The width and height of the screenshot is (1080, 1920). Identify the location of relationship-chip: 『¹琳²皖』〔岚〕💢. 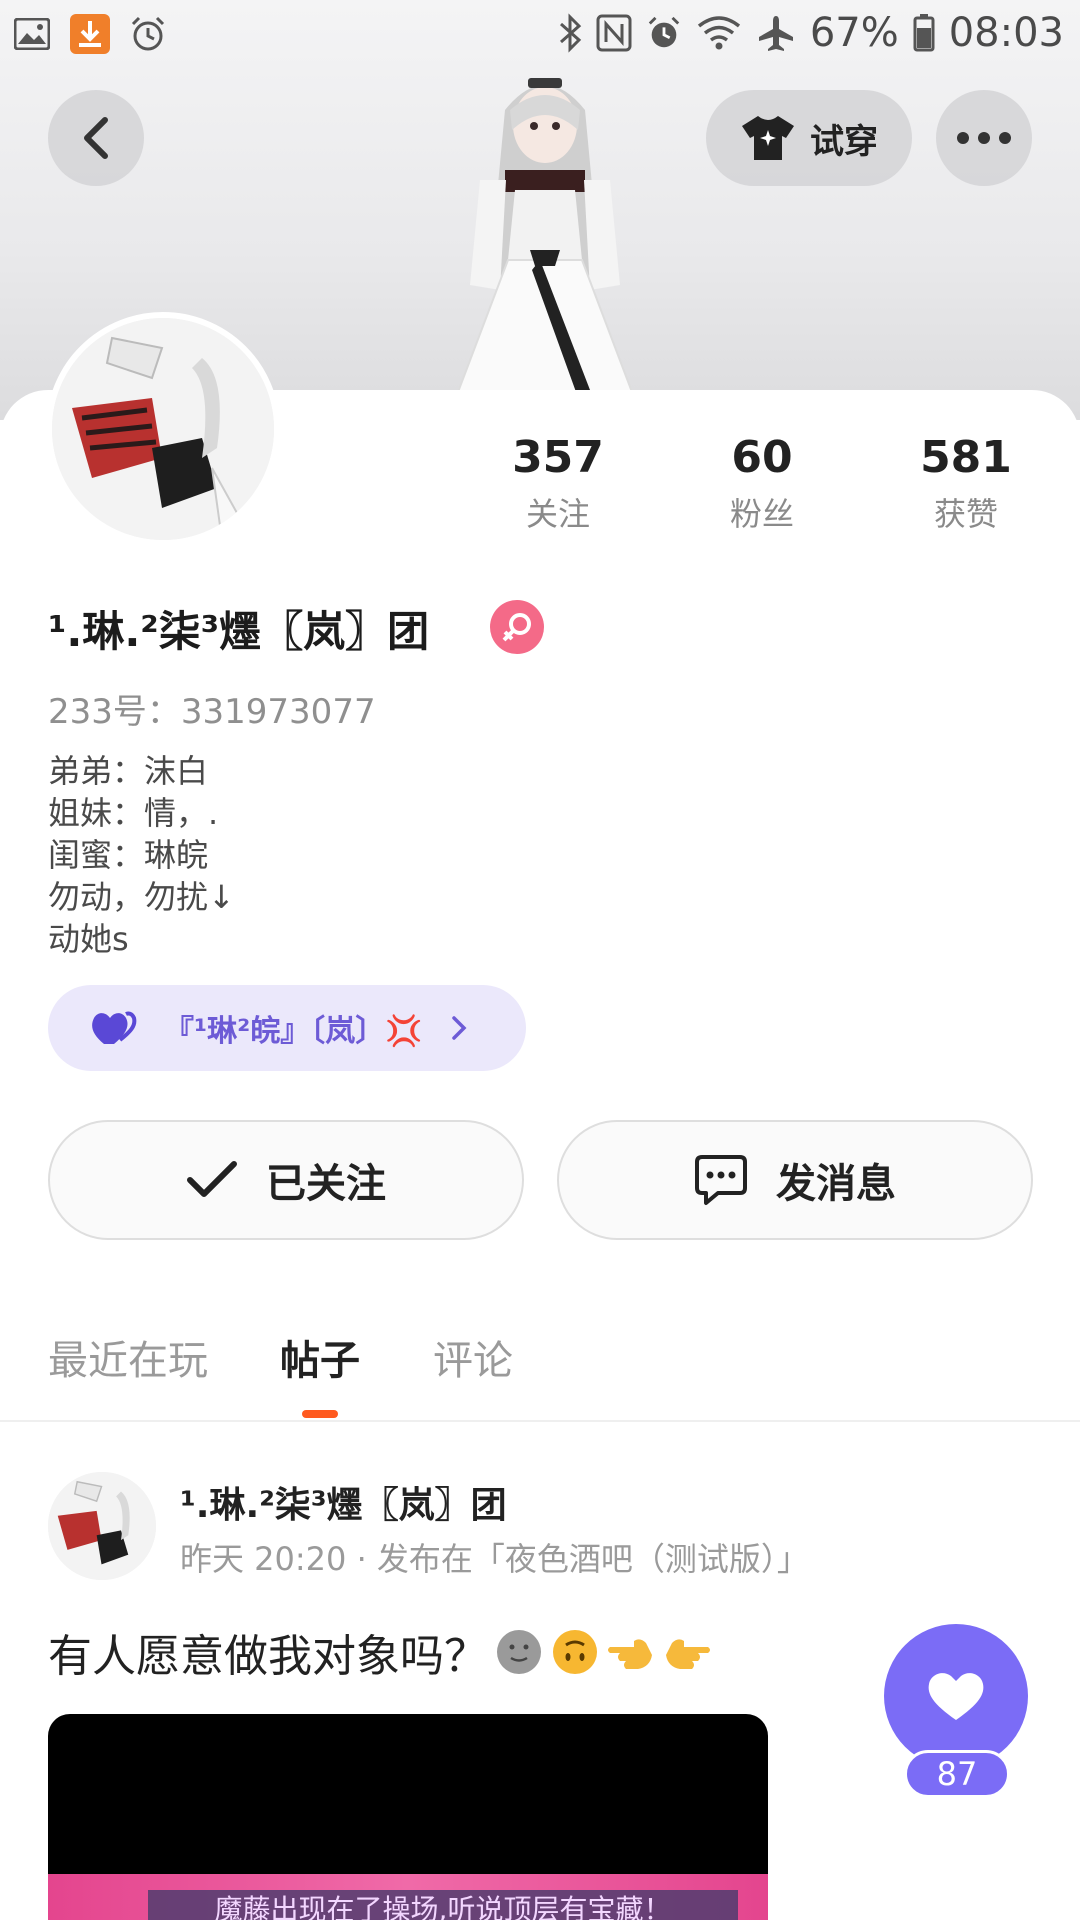
(287, 1028).